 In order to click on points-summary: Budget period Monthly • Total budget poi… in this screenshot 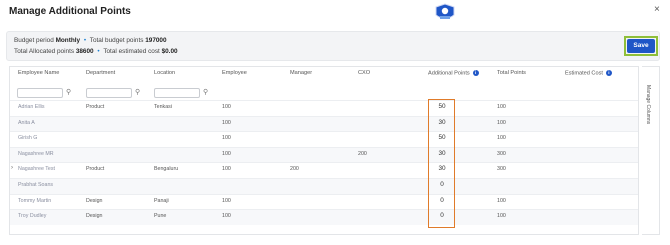, I will do `click(333, 46)`.